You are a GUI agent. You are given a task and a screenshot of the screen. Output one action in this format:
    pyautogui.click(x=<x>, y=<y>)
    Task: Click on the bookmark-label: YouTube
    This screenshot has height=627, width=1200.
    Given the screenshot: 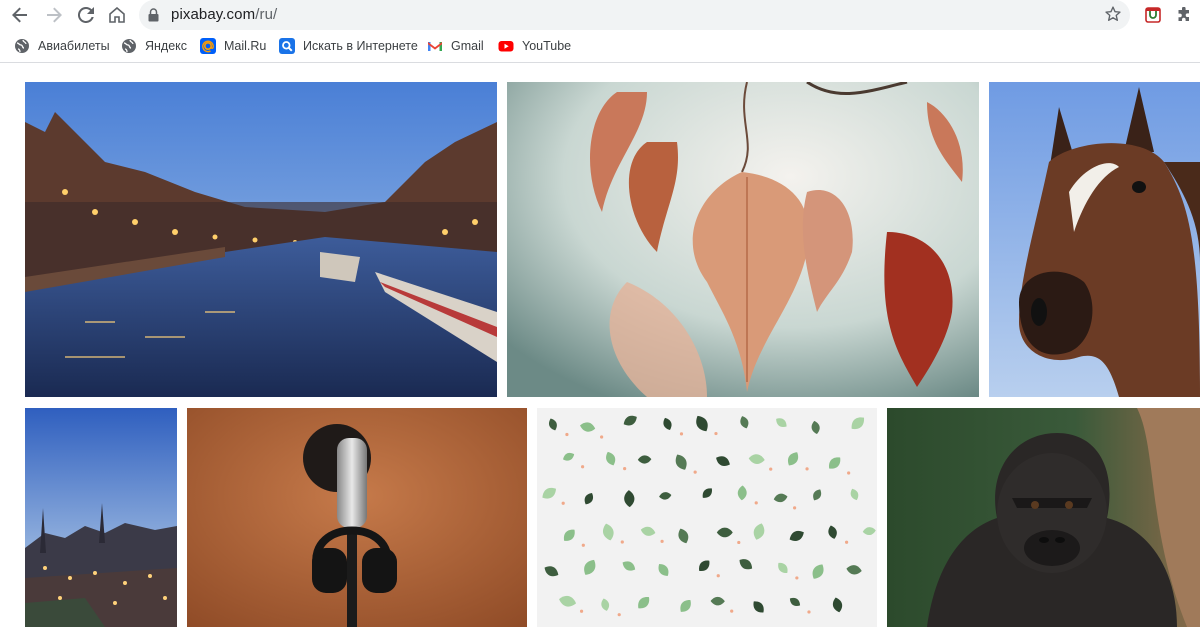 What is the action you would take?
    pyautogui.click(x=547, y=46)
    